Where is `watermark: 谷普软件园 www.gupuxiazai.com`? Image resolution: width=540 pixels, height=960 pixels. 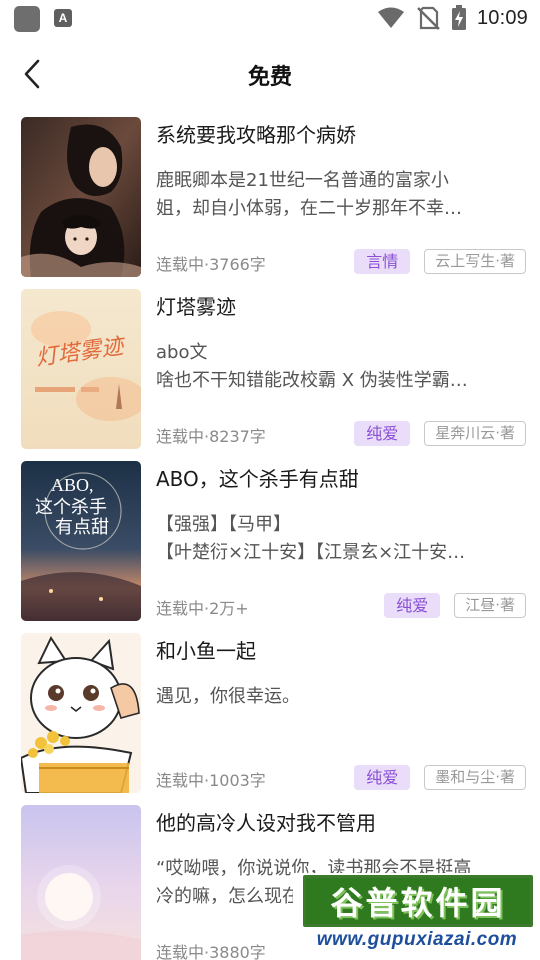 watermark: 谷普软件园 www.gupuxiazai.com is located at coordinates (416, 916).